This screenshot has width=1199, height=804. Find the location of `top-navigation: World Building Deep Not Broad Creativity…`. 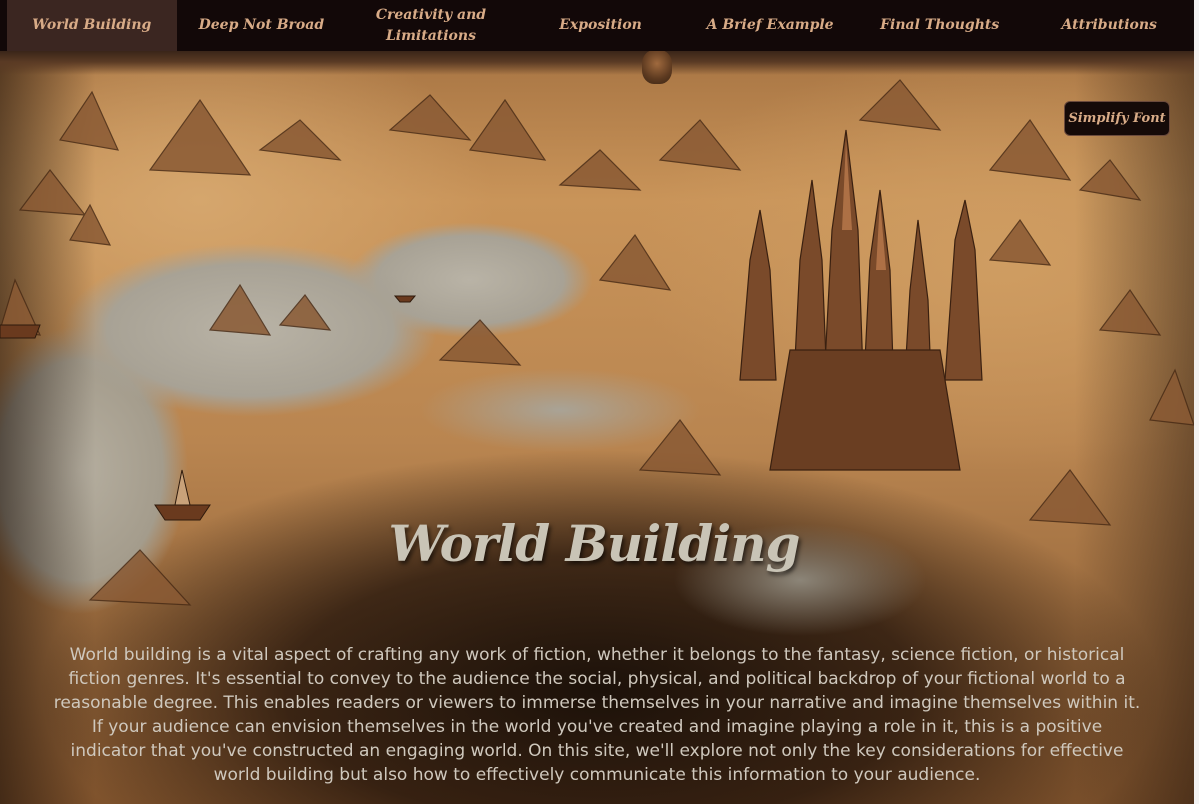

top-navigation: World Building Deep Not Broad Creativity… is located at coordinates (597, 25).